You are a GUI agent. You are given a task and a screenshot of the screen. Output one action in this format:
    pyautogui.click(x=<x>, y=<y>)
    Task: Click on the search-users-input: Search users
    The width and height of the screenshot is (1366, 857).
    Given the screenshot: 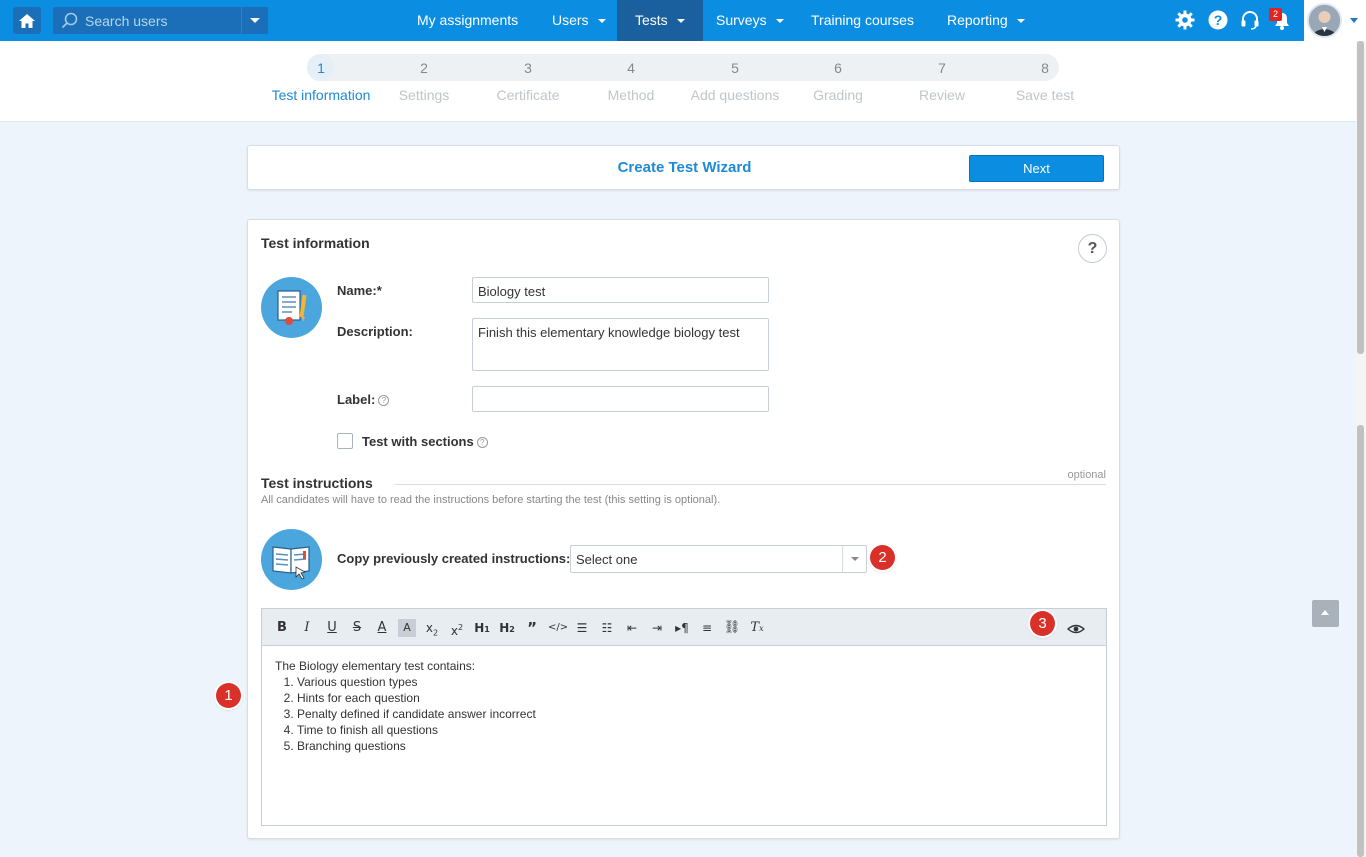 What is the action you would take?
    pyautogui.click(x=160, y=20)
    